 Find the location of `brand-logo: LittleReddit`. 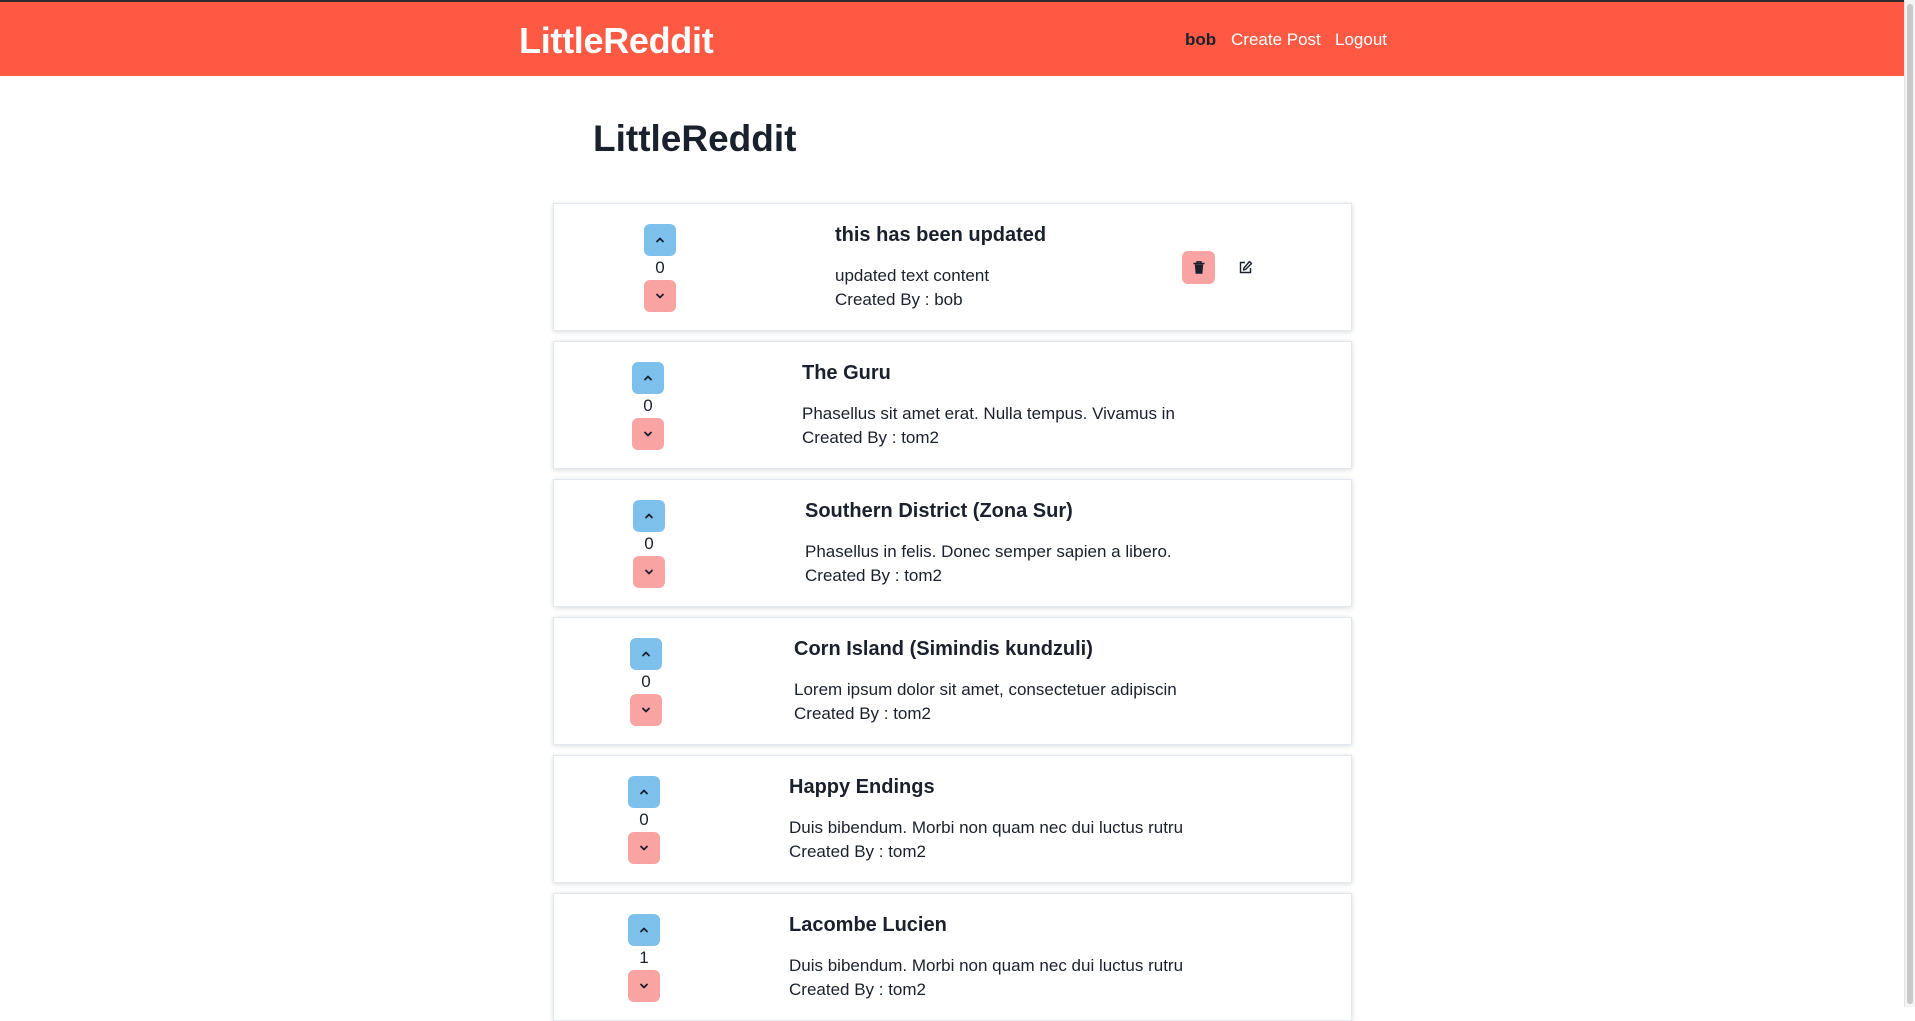

brand-logo: LittleReddit is located at coordinates (616, 41).